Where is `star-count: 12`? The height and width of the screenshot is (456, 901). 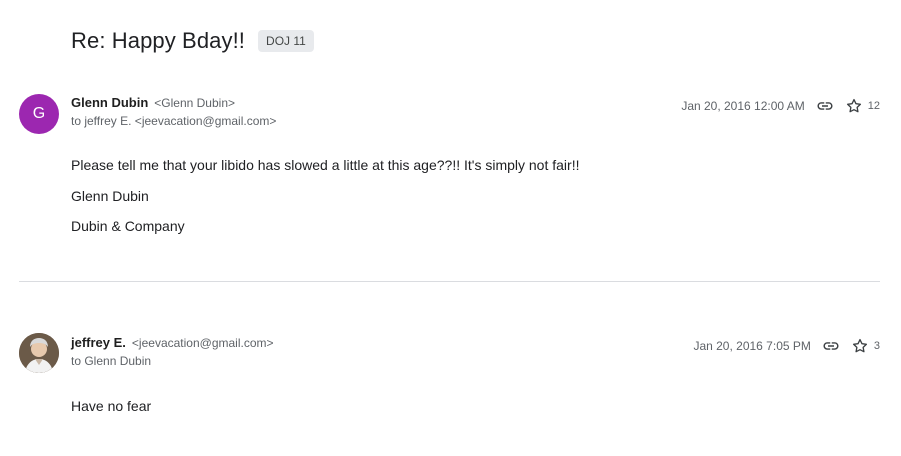
star-count: 12 is located at coordinates (873, 106).